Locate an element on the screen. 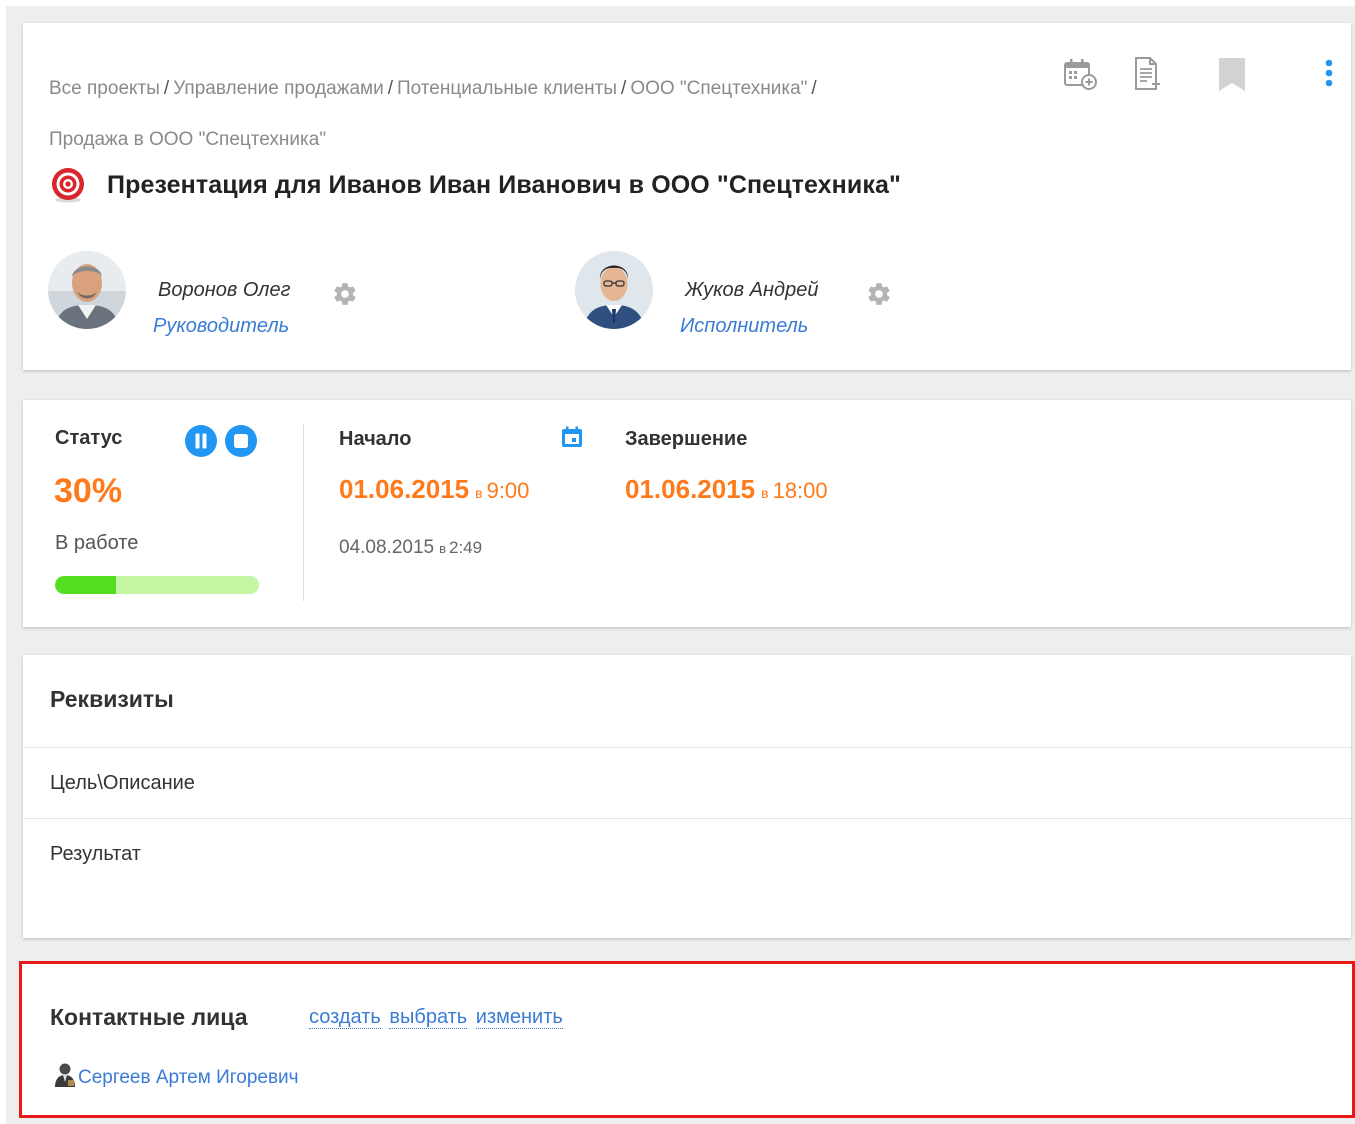 The image size is (1355, 1124). start-time: 9:00 is located at coordinates (508, 490).